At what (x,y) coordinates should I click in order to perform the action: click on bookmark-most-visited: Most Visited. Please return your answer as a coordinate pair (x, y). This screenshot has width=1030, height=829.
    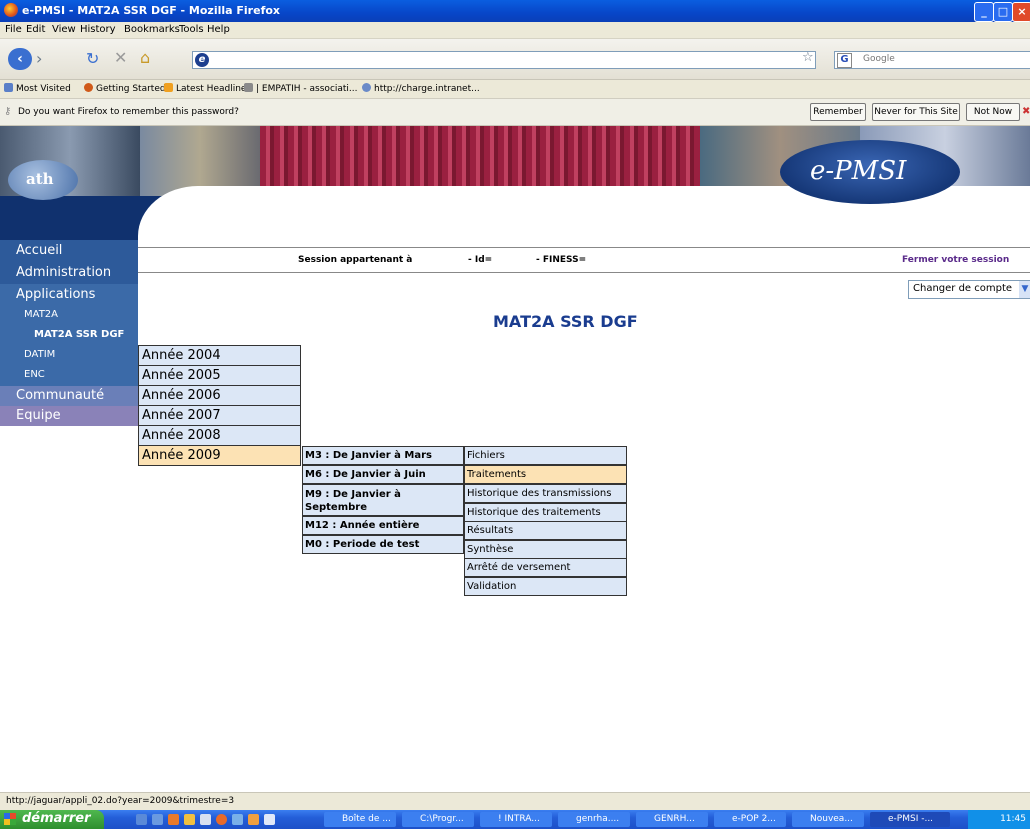
    Looking at the image, I should click on (37, 88).